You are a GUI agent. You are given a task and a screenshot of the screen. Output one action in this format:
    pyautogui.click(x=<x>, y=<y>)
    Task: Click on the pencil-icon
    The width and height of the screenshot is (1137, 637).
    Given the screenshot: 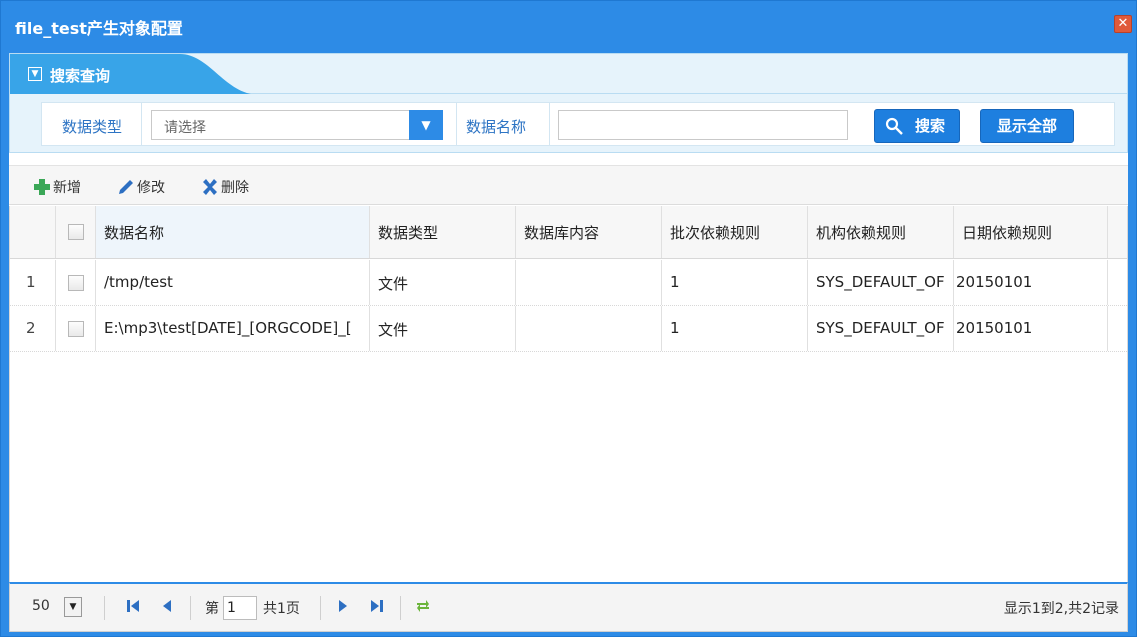 What is the action you would take?
    pyautogui.click(x=126, y=187)
    